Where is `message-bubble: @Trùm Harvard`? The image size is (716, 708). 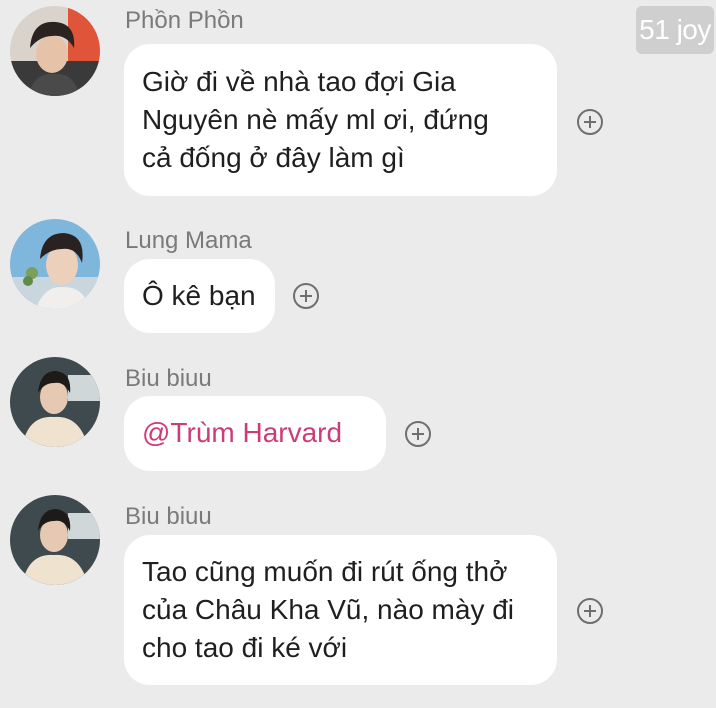 message-bubble: @Trùm Harvard is located at coordinates (255, 433).